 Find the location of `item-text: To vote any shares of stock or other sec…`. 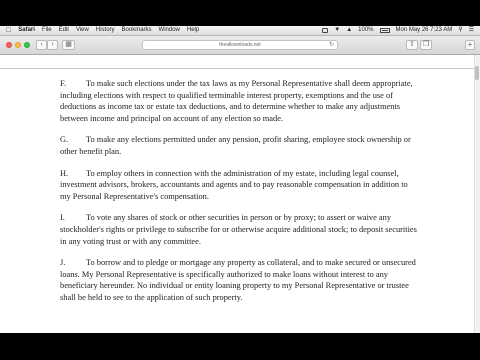

item-text: To vote any shares of stock or other sec… is located at coordinates (238, 229).